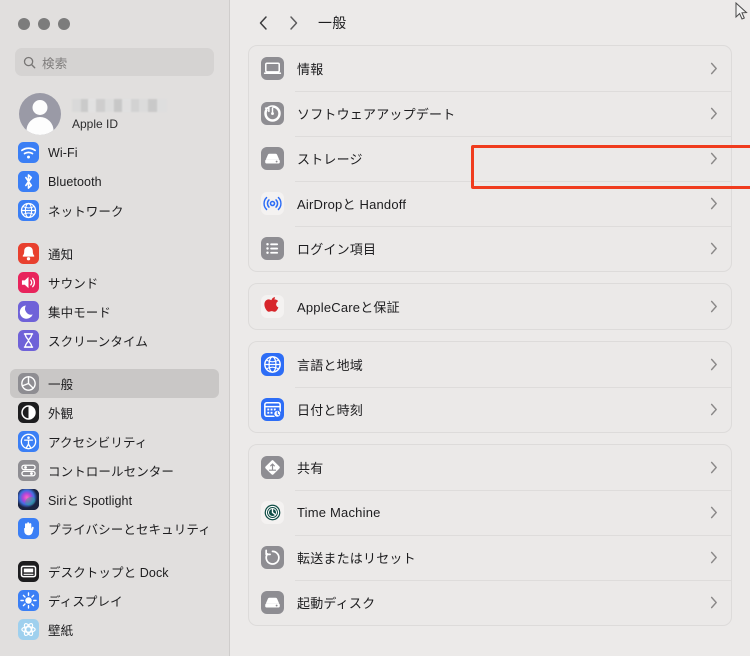 This screenshot has height=656, width=750. Describe the element at coordinates (490, 364) in the screenshot. I see `settings-row: 言語と地域` at that location.